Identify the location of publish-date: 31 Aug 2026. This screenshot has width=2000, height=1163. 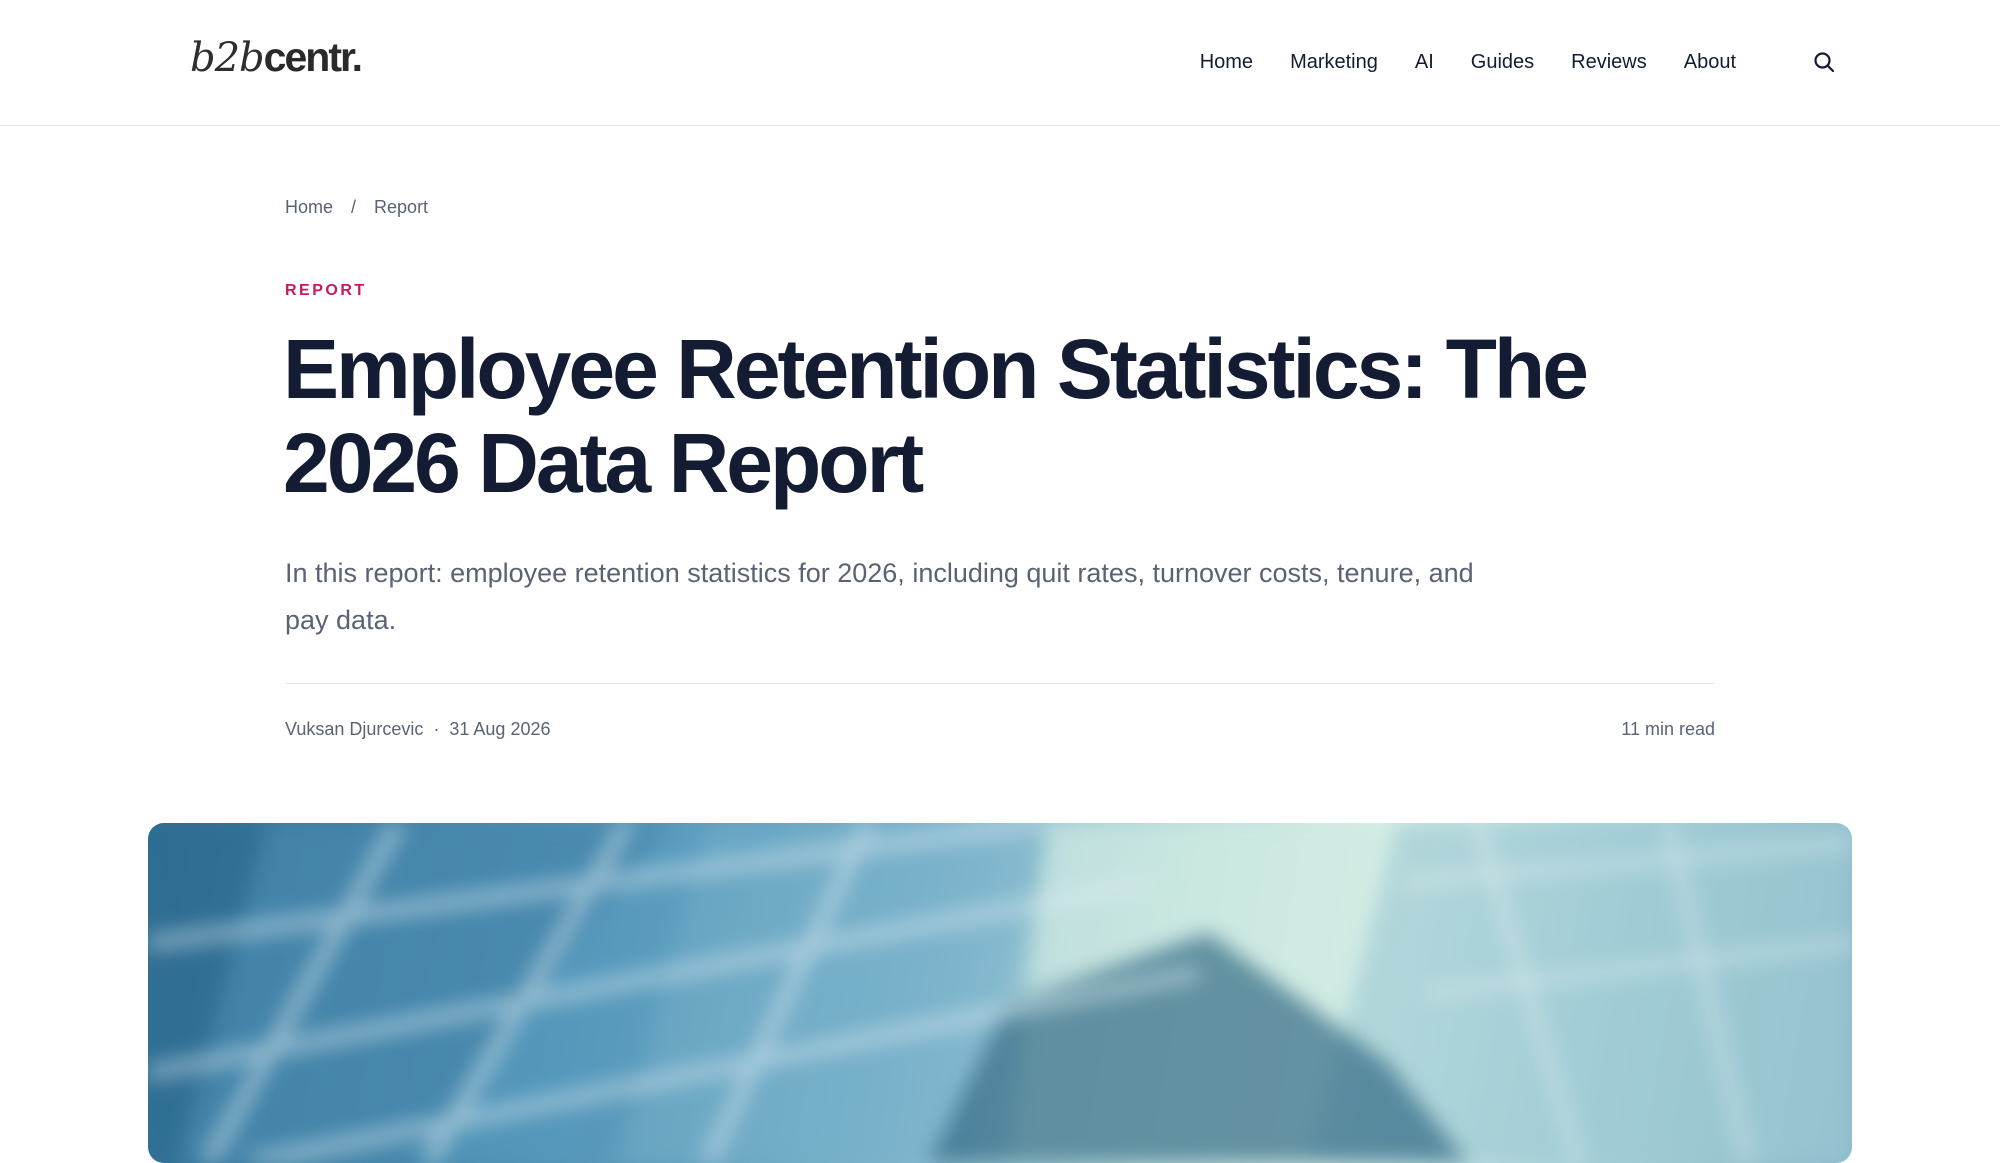
(500, 729).